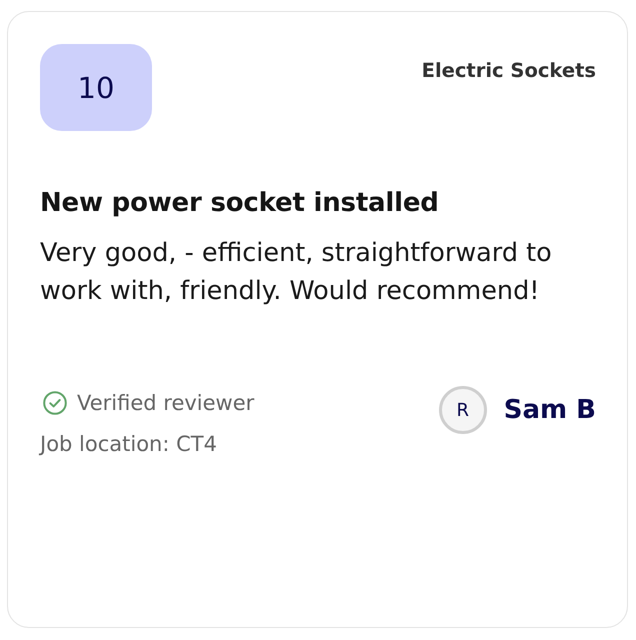  Describe the element at coordinates (165, 403) in the screenshot. I see `verified-label: Verified reviewer` at that location.